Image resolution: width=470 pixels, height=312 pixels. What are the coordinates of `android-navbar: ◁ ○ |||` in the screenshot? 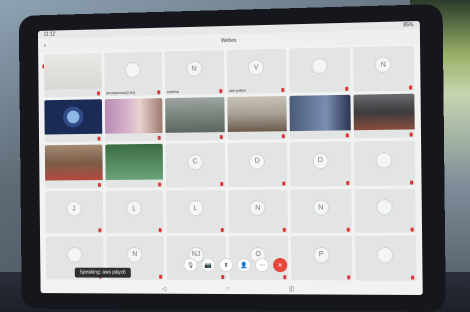 It's located at (231, 289).